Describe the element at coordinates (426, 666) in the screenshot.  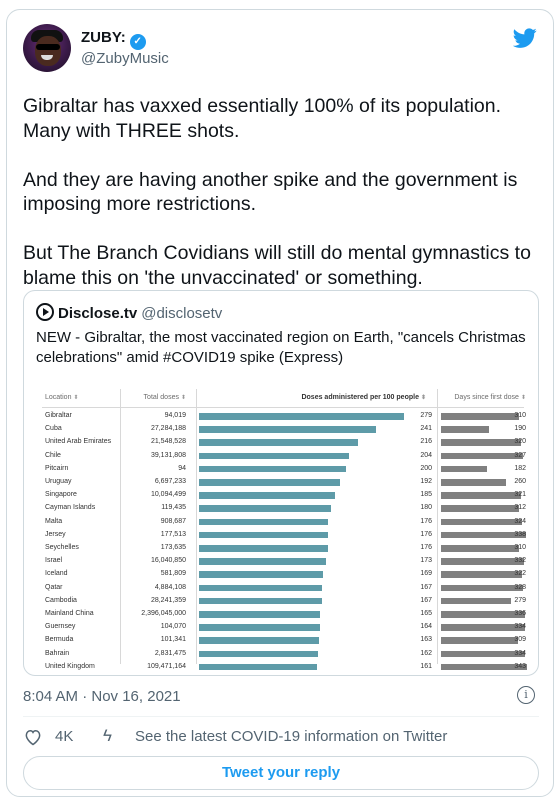
I see `cell-per-100: 161` at that location.